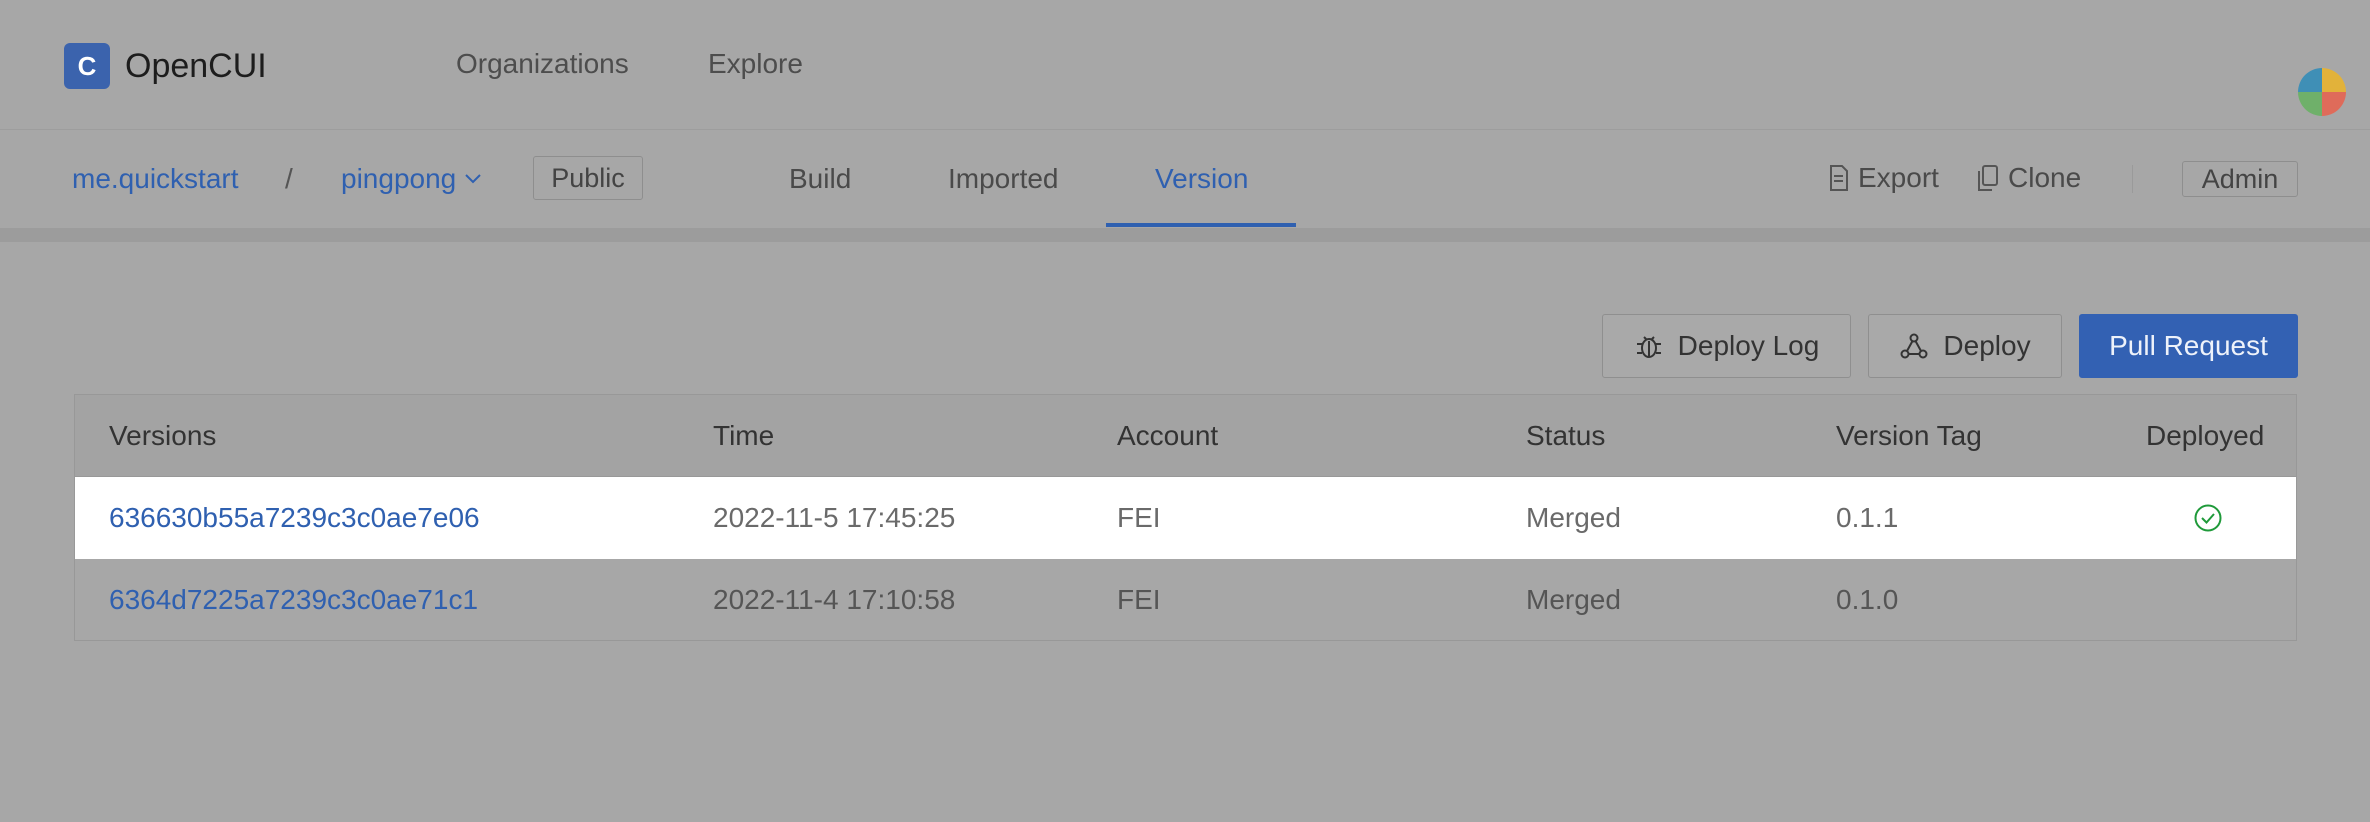  I want to click on deploy-label: Deploy, so click(1987, 345).